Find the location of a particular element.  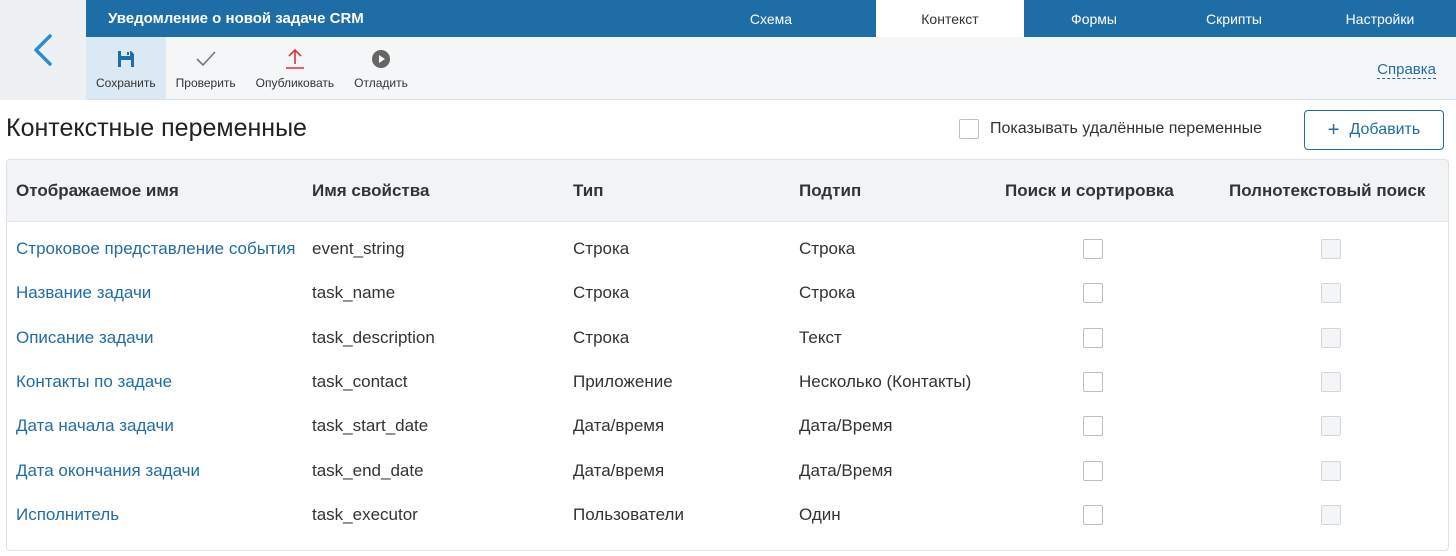

debug-label: Отладить is located at coordinates (381, 83).